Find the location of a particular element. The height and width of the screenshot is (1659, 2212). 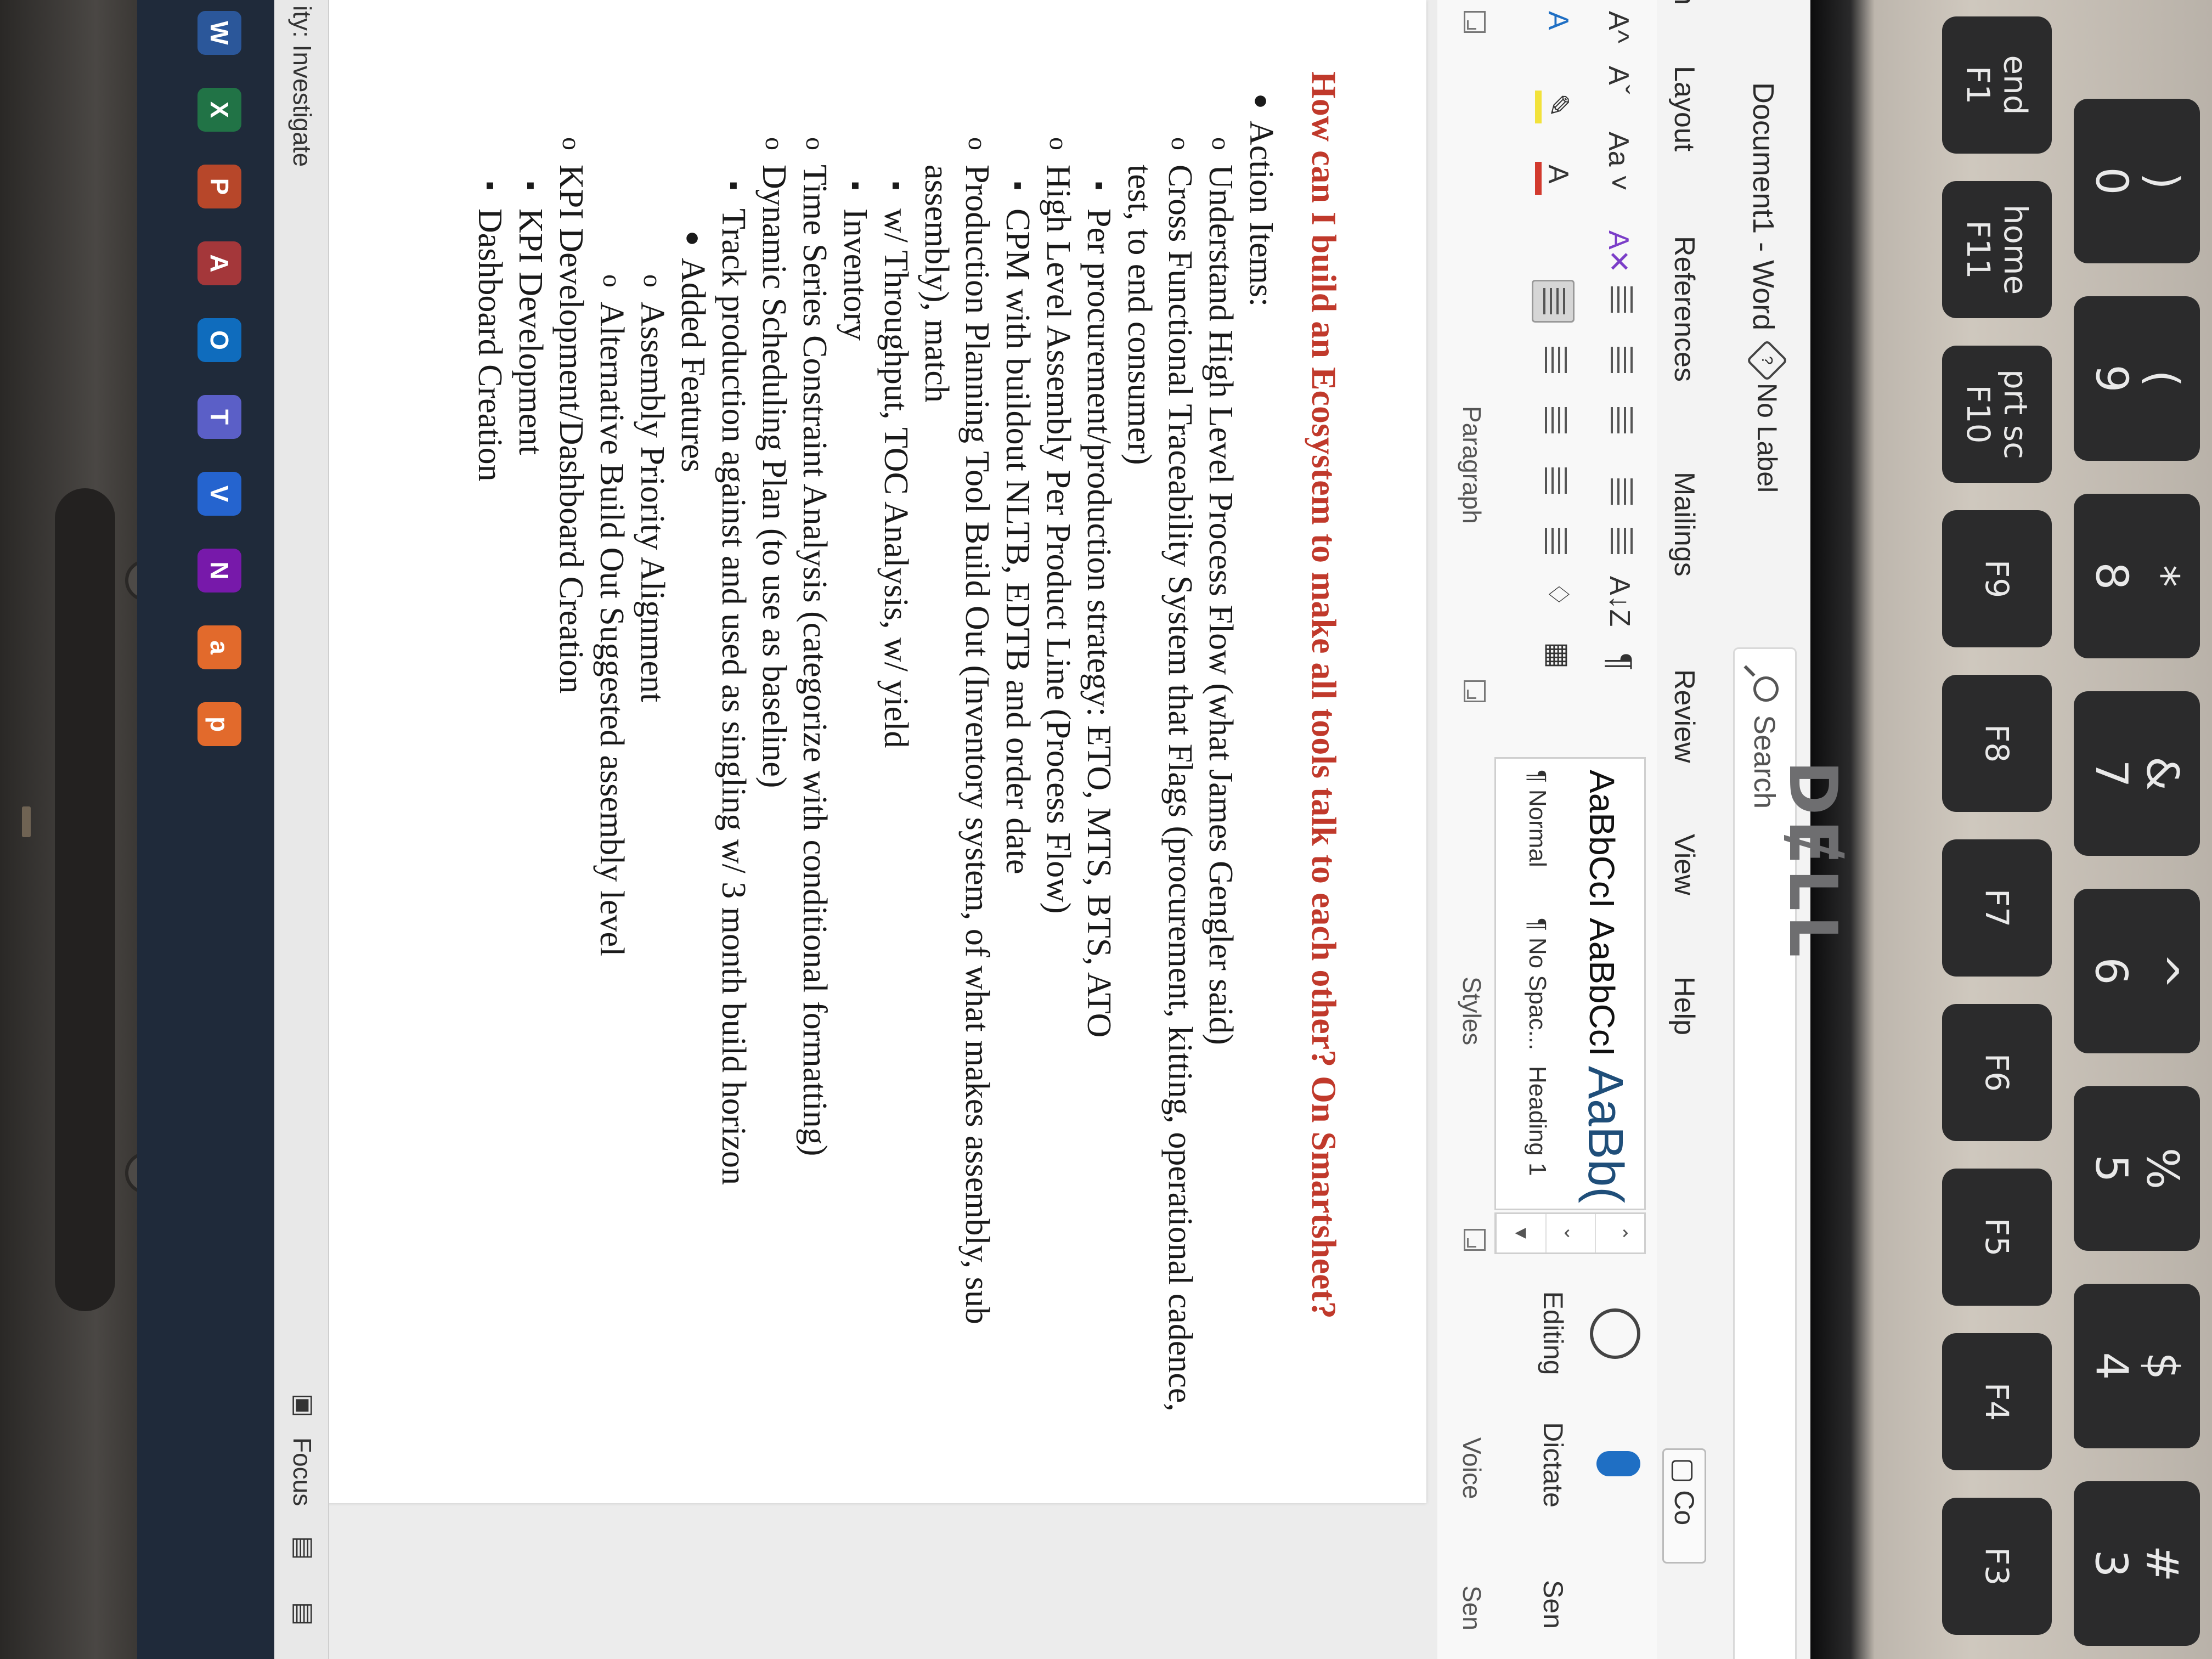

comments-button: ▢ Co is located at coordinates (1684, 1506).